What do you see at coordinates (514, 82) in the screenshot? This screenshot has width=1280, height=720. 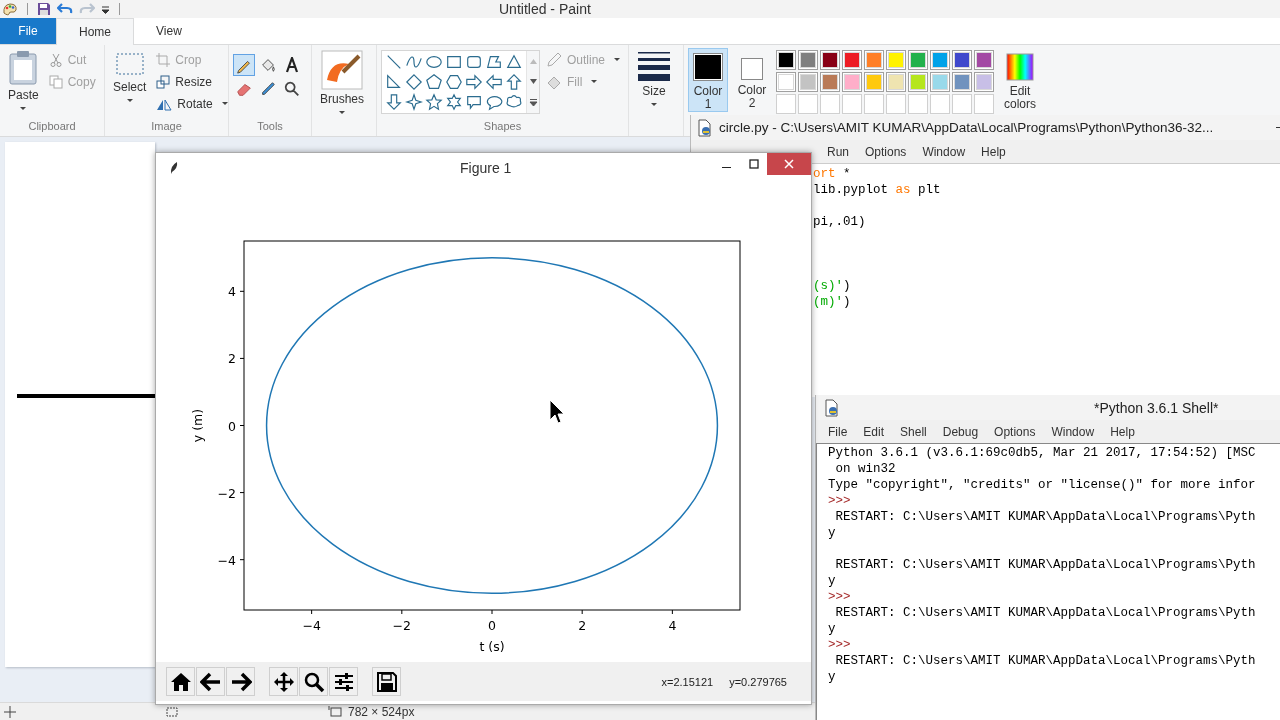 I see `up-arrow-shape-icon` at bounding box center [514, 82].